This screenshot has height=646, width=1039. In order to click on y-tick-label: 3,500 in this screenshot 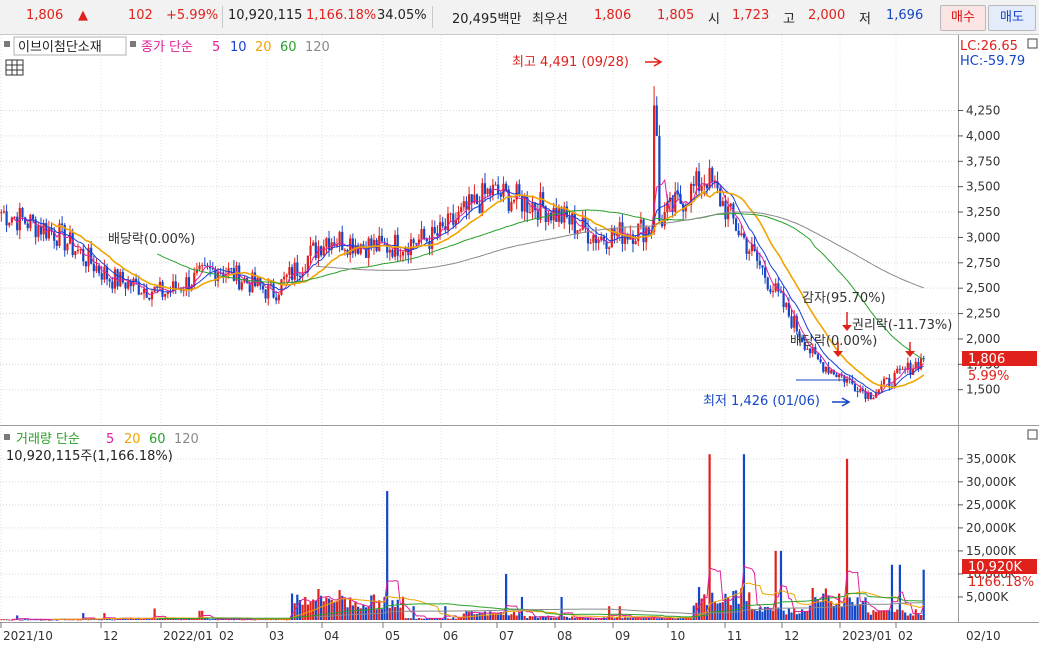, I will do `click(983, 187)`.